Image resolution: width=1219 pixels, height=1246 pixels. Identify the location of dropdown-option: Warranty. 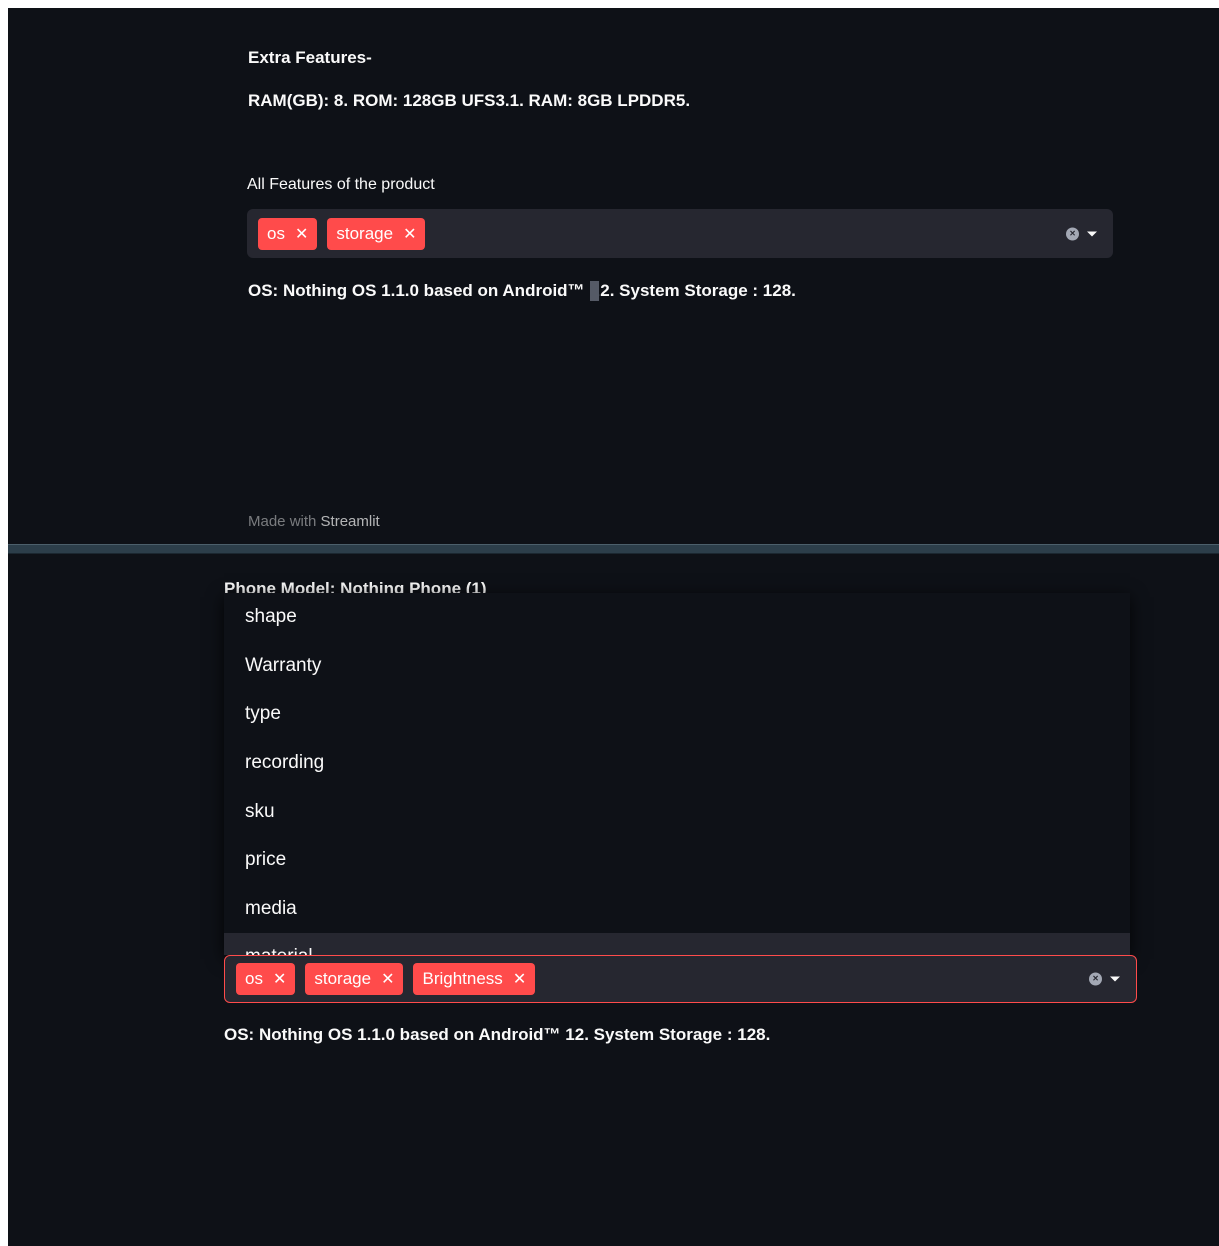
(677, 666).